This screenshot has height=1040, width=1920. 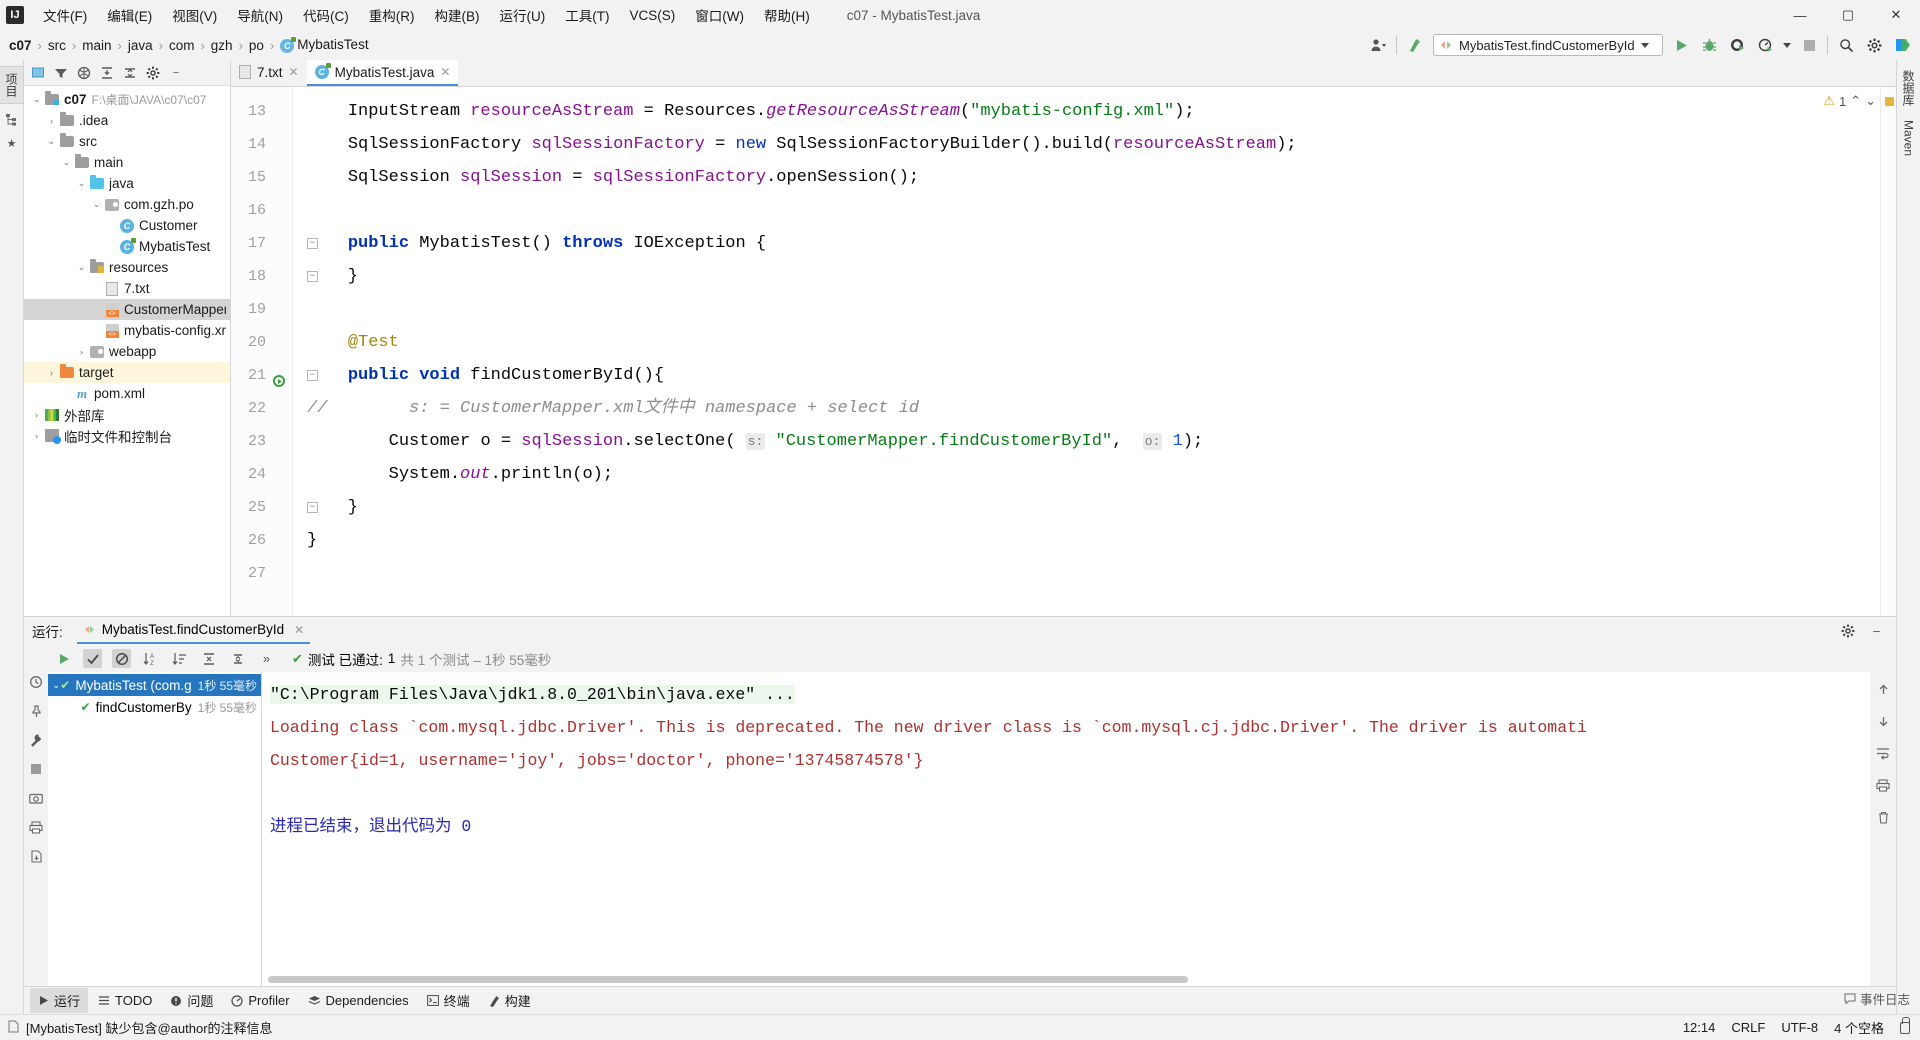 What do you see at coordinates (194, 15) in the screenshot?
I see `menu-item-2: 视图(V)` at bounding box center [194, 15].